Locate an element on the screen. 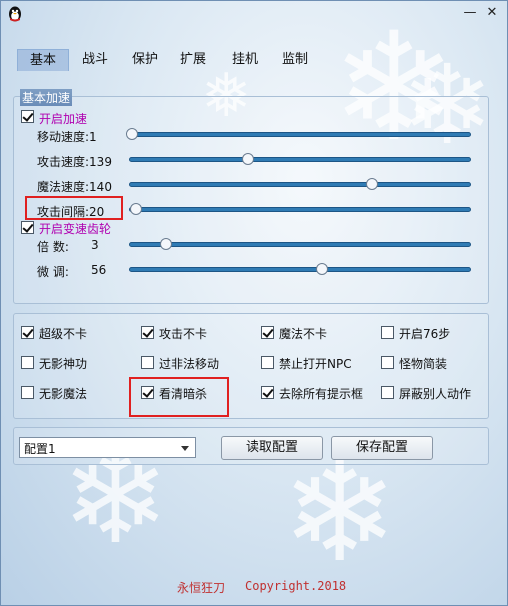 This screenshot has height=606, width=508. minimize-button: — is located at coordinates (470, 13).